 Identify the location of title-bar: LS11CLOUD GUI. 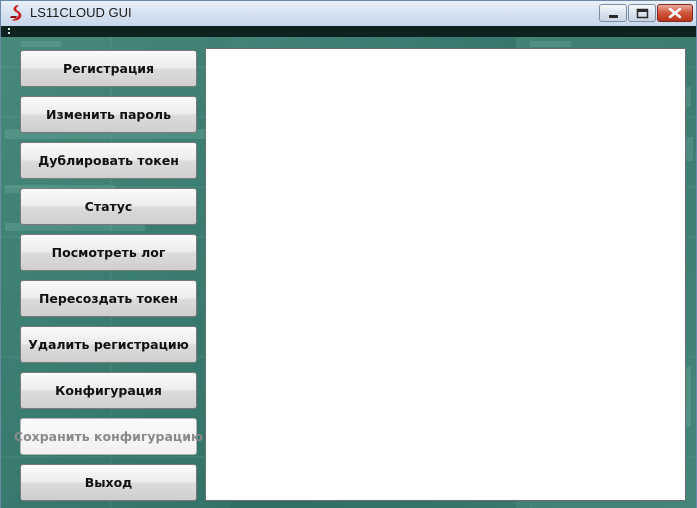
(348, 14).